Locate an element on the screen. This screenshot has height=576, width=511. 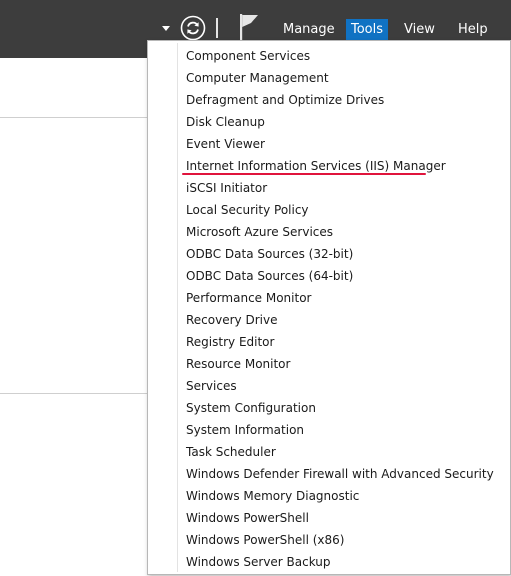
menu-item-defragment-drives: Defragment and Optimize Drives is located at coordinates (344, 100).